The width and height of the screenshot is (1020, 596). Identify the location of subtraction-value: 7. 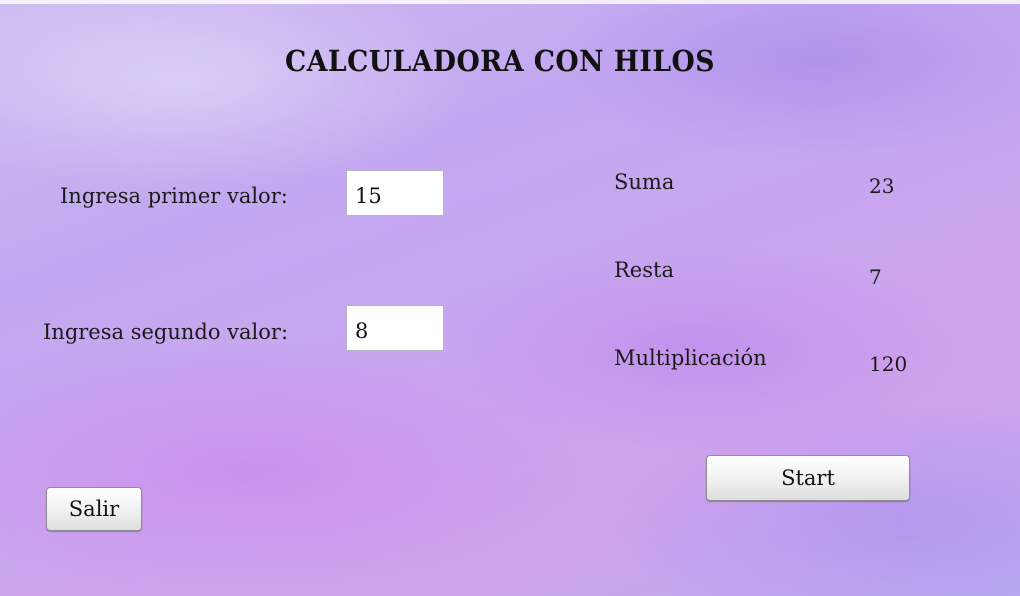
(875, 277).